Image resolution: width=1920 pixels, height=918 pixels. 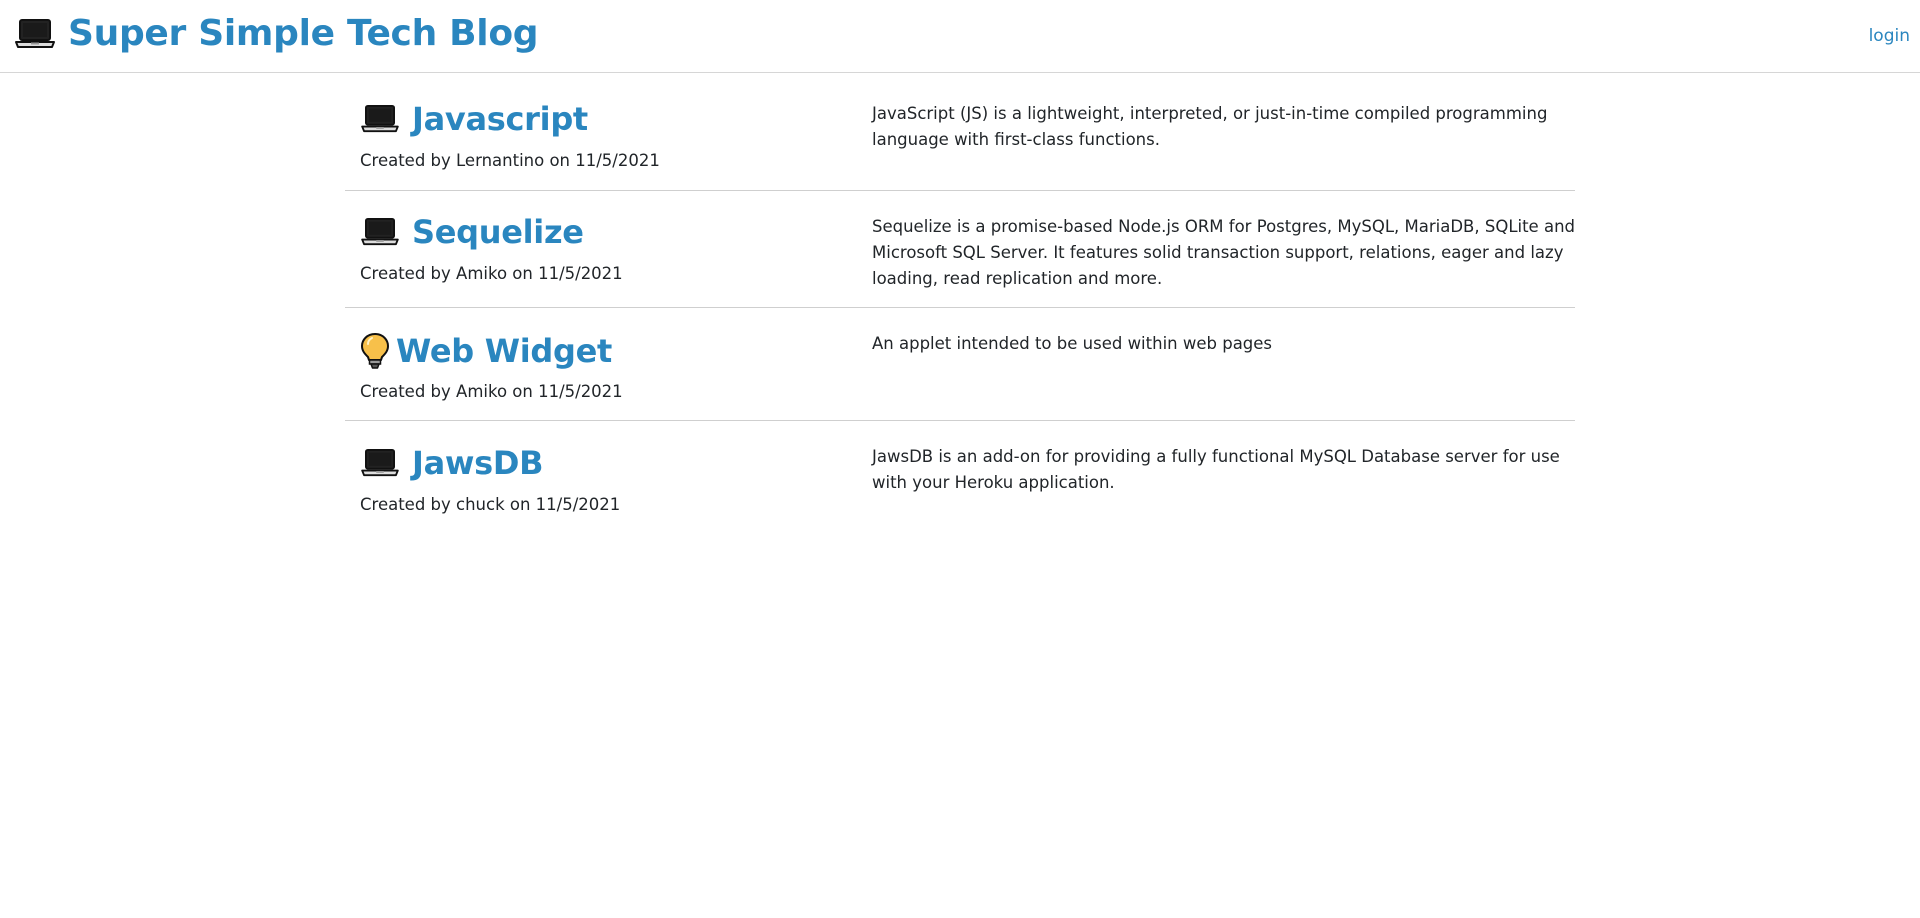 I want to click on post-title: JawsDB, so click(x=478, y=463).